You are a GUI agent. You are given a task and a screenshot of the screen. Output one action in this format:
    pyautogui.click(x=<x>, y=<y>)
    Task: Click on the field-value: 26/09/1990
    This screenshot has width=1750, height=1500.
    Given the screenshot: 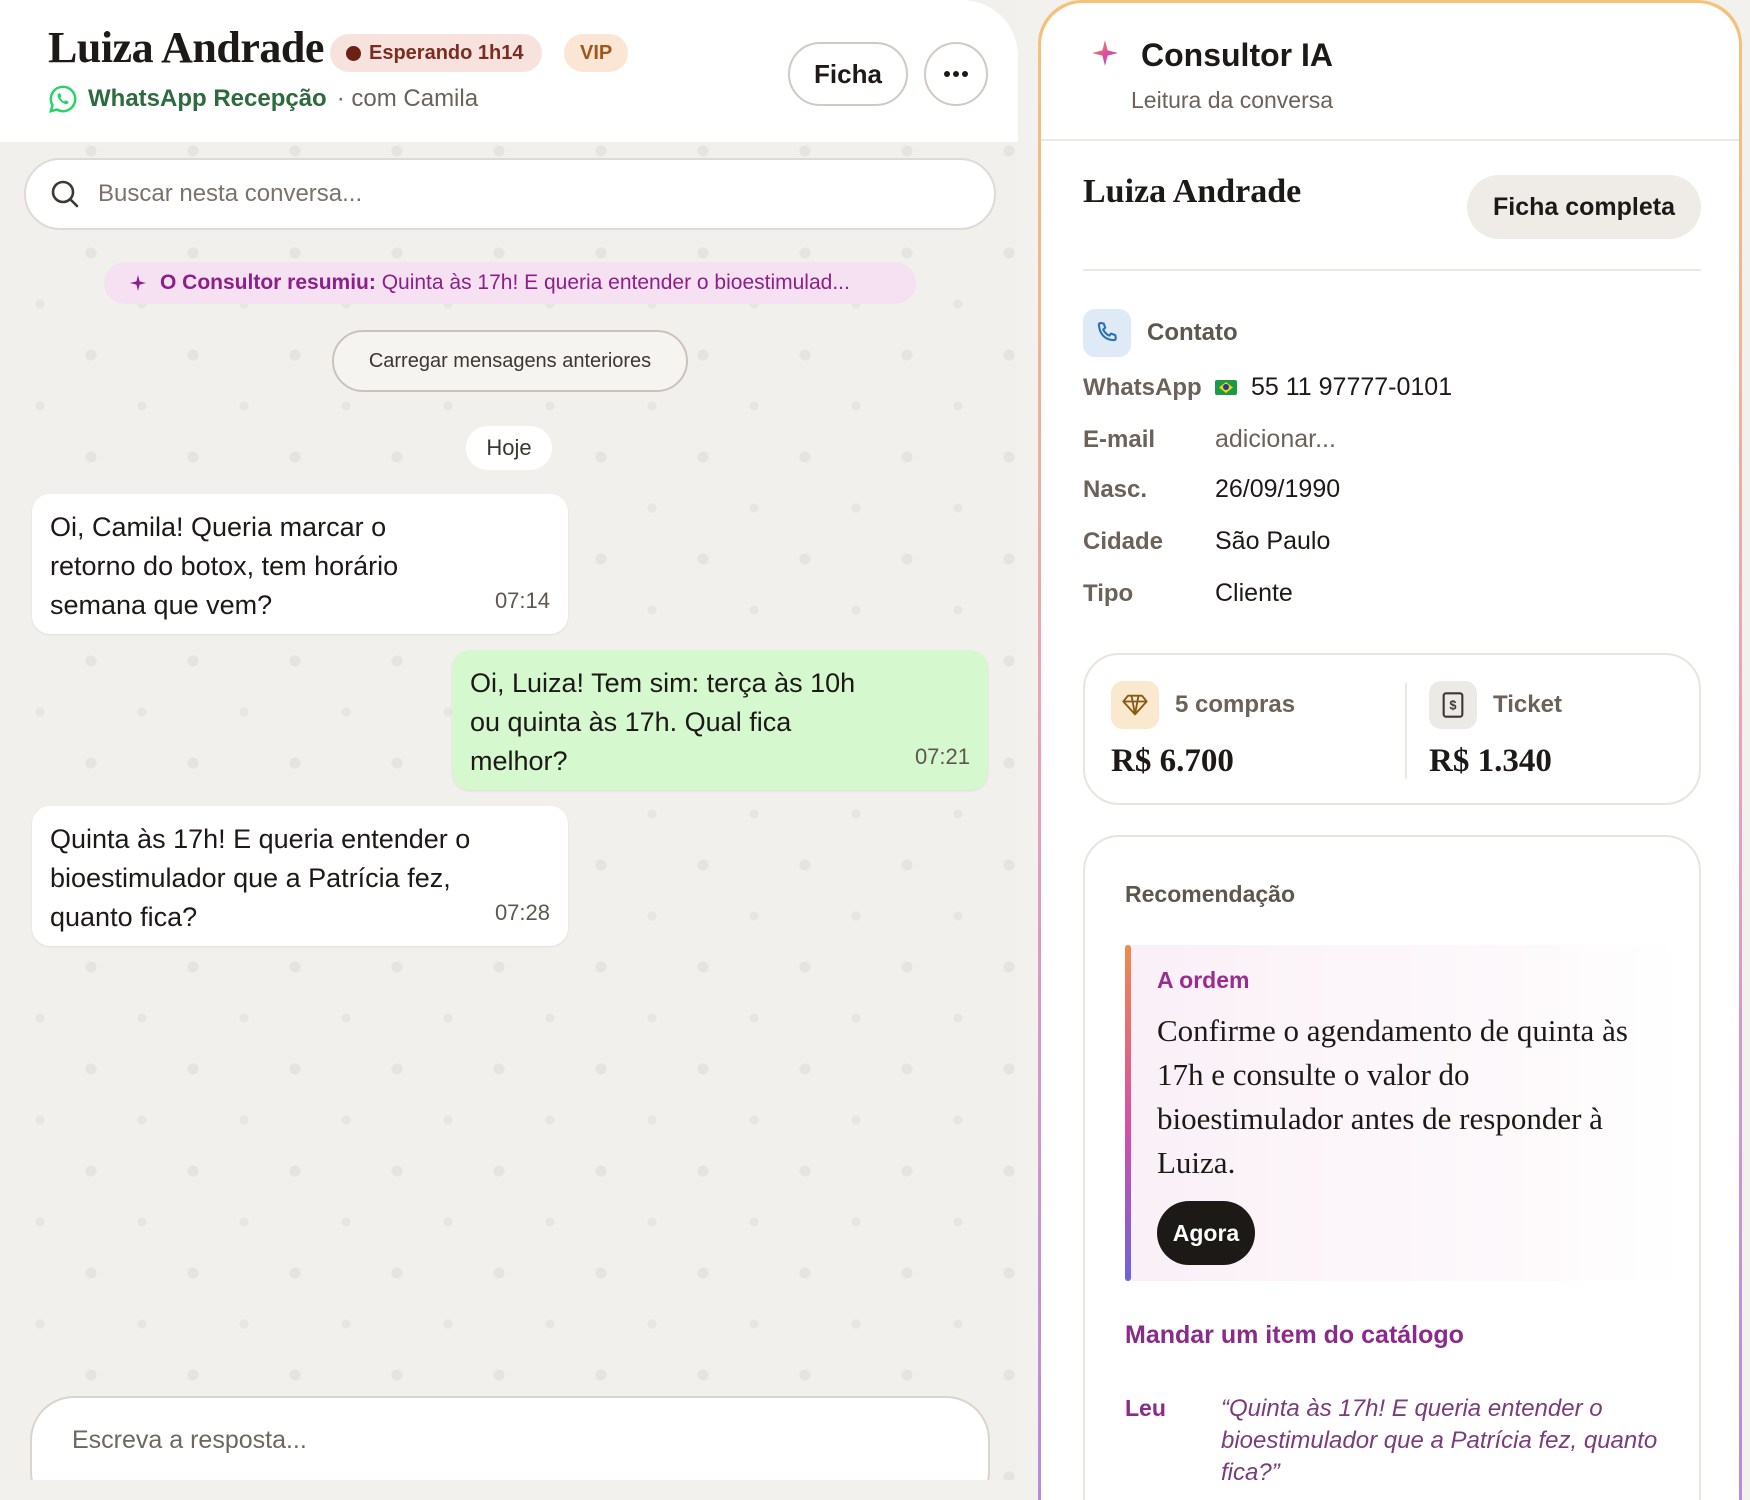 What is the action you would take?
    pyautogui.click(x=1278, y=489)
    